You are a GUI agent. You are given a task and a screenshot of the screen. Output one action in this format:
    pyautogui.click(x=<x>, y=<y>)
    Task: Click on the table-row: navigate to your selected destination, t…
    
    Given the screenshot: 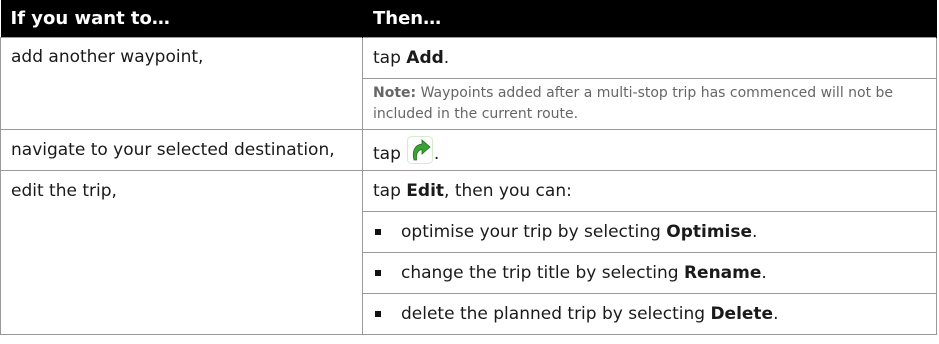 What is the action you would take?
    pyautogui.click(x=468, y=150)
    